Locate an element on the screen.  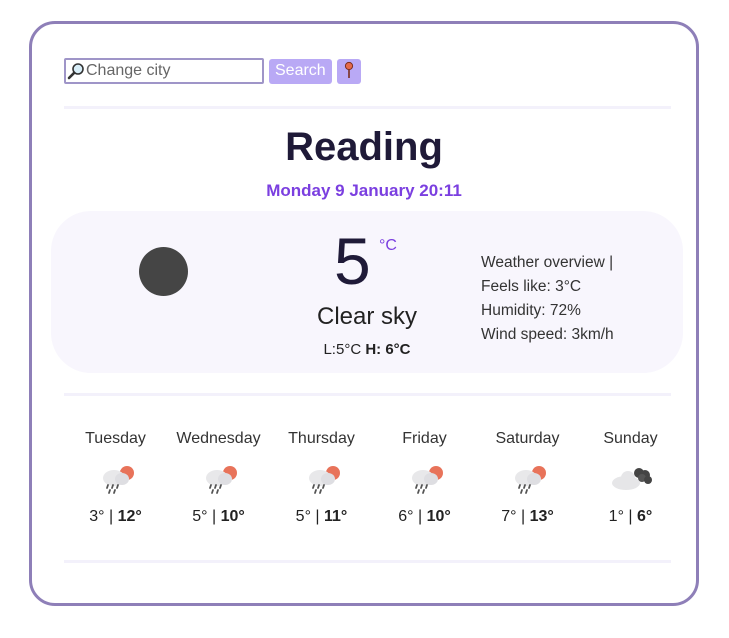
search-button: Search is located at coordinates (300, 71).